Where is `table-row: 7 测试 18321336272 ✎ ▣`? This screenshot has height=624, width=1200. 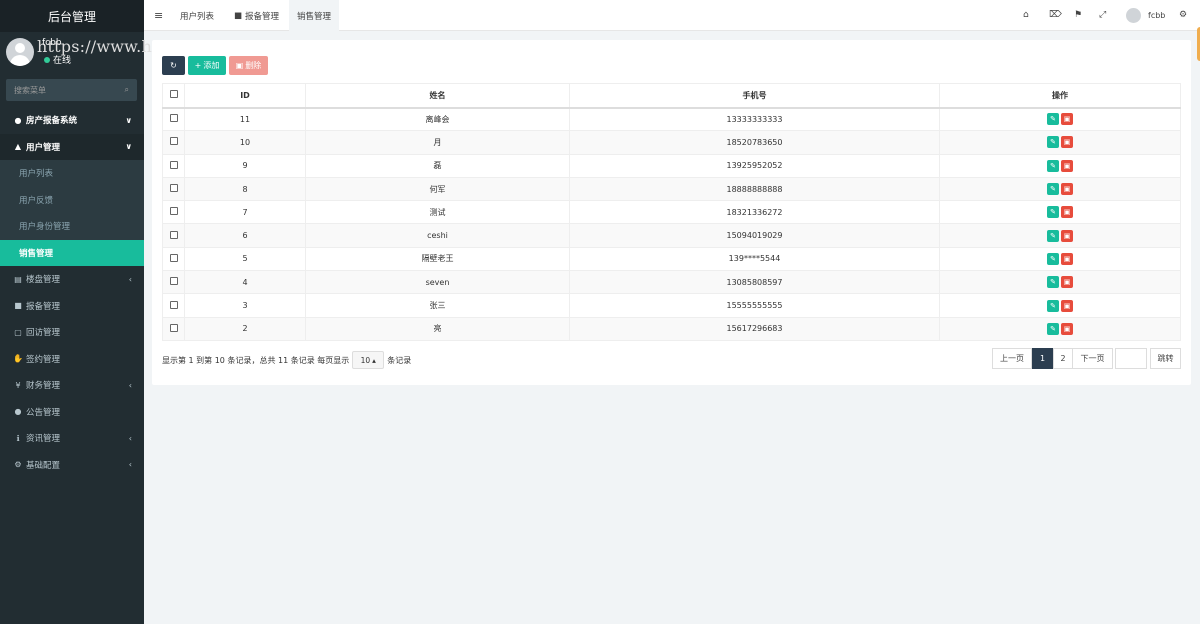 table-row: 7 测试 18321336272 ✎ ▣ is located at coordinates (671, 212).